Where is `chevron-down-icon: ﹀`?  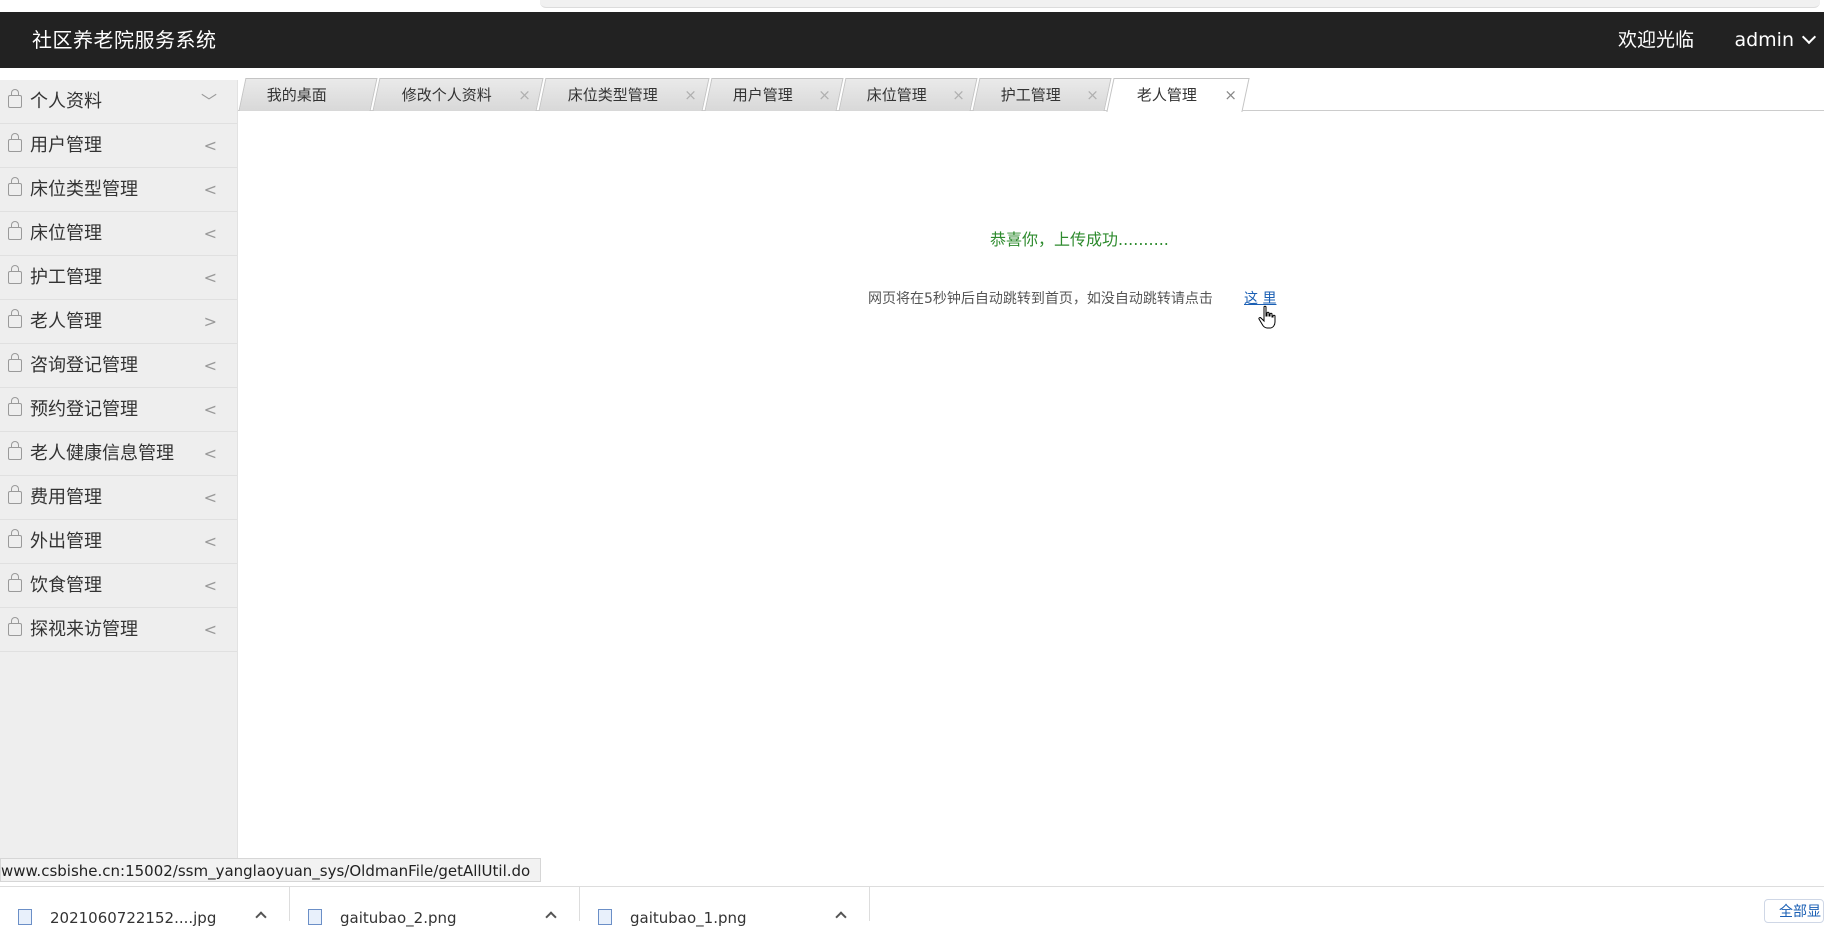
chevron-down-icon: ﹀ is located at coordinates (208, 101).